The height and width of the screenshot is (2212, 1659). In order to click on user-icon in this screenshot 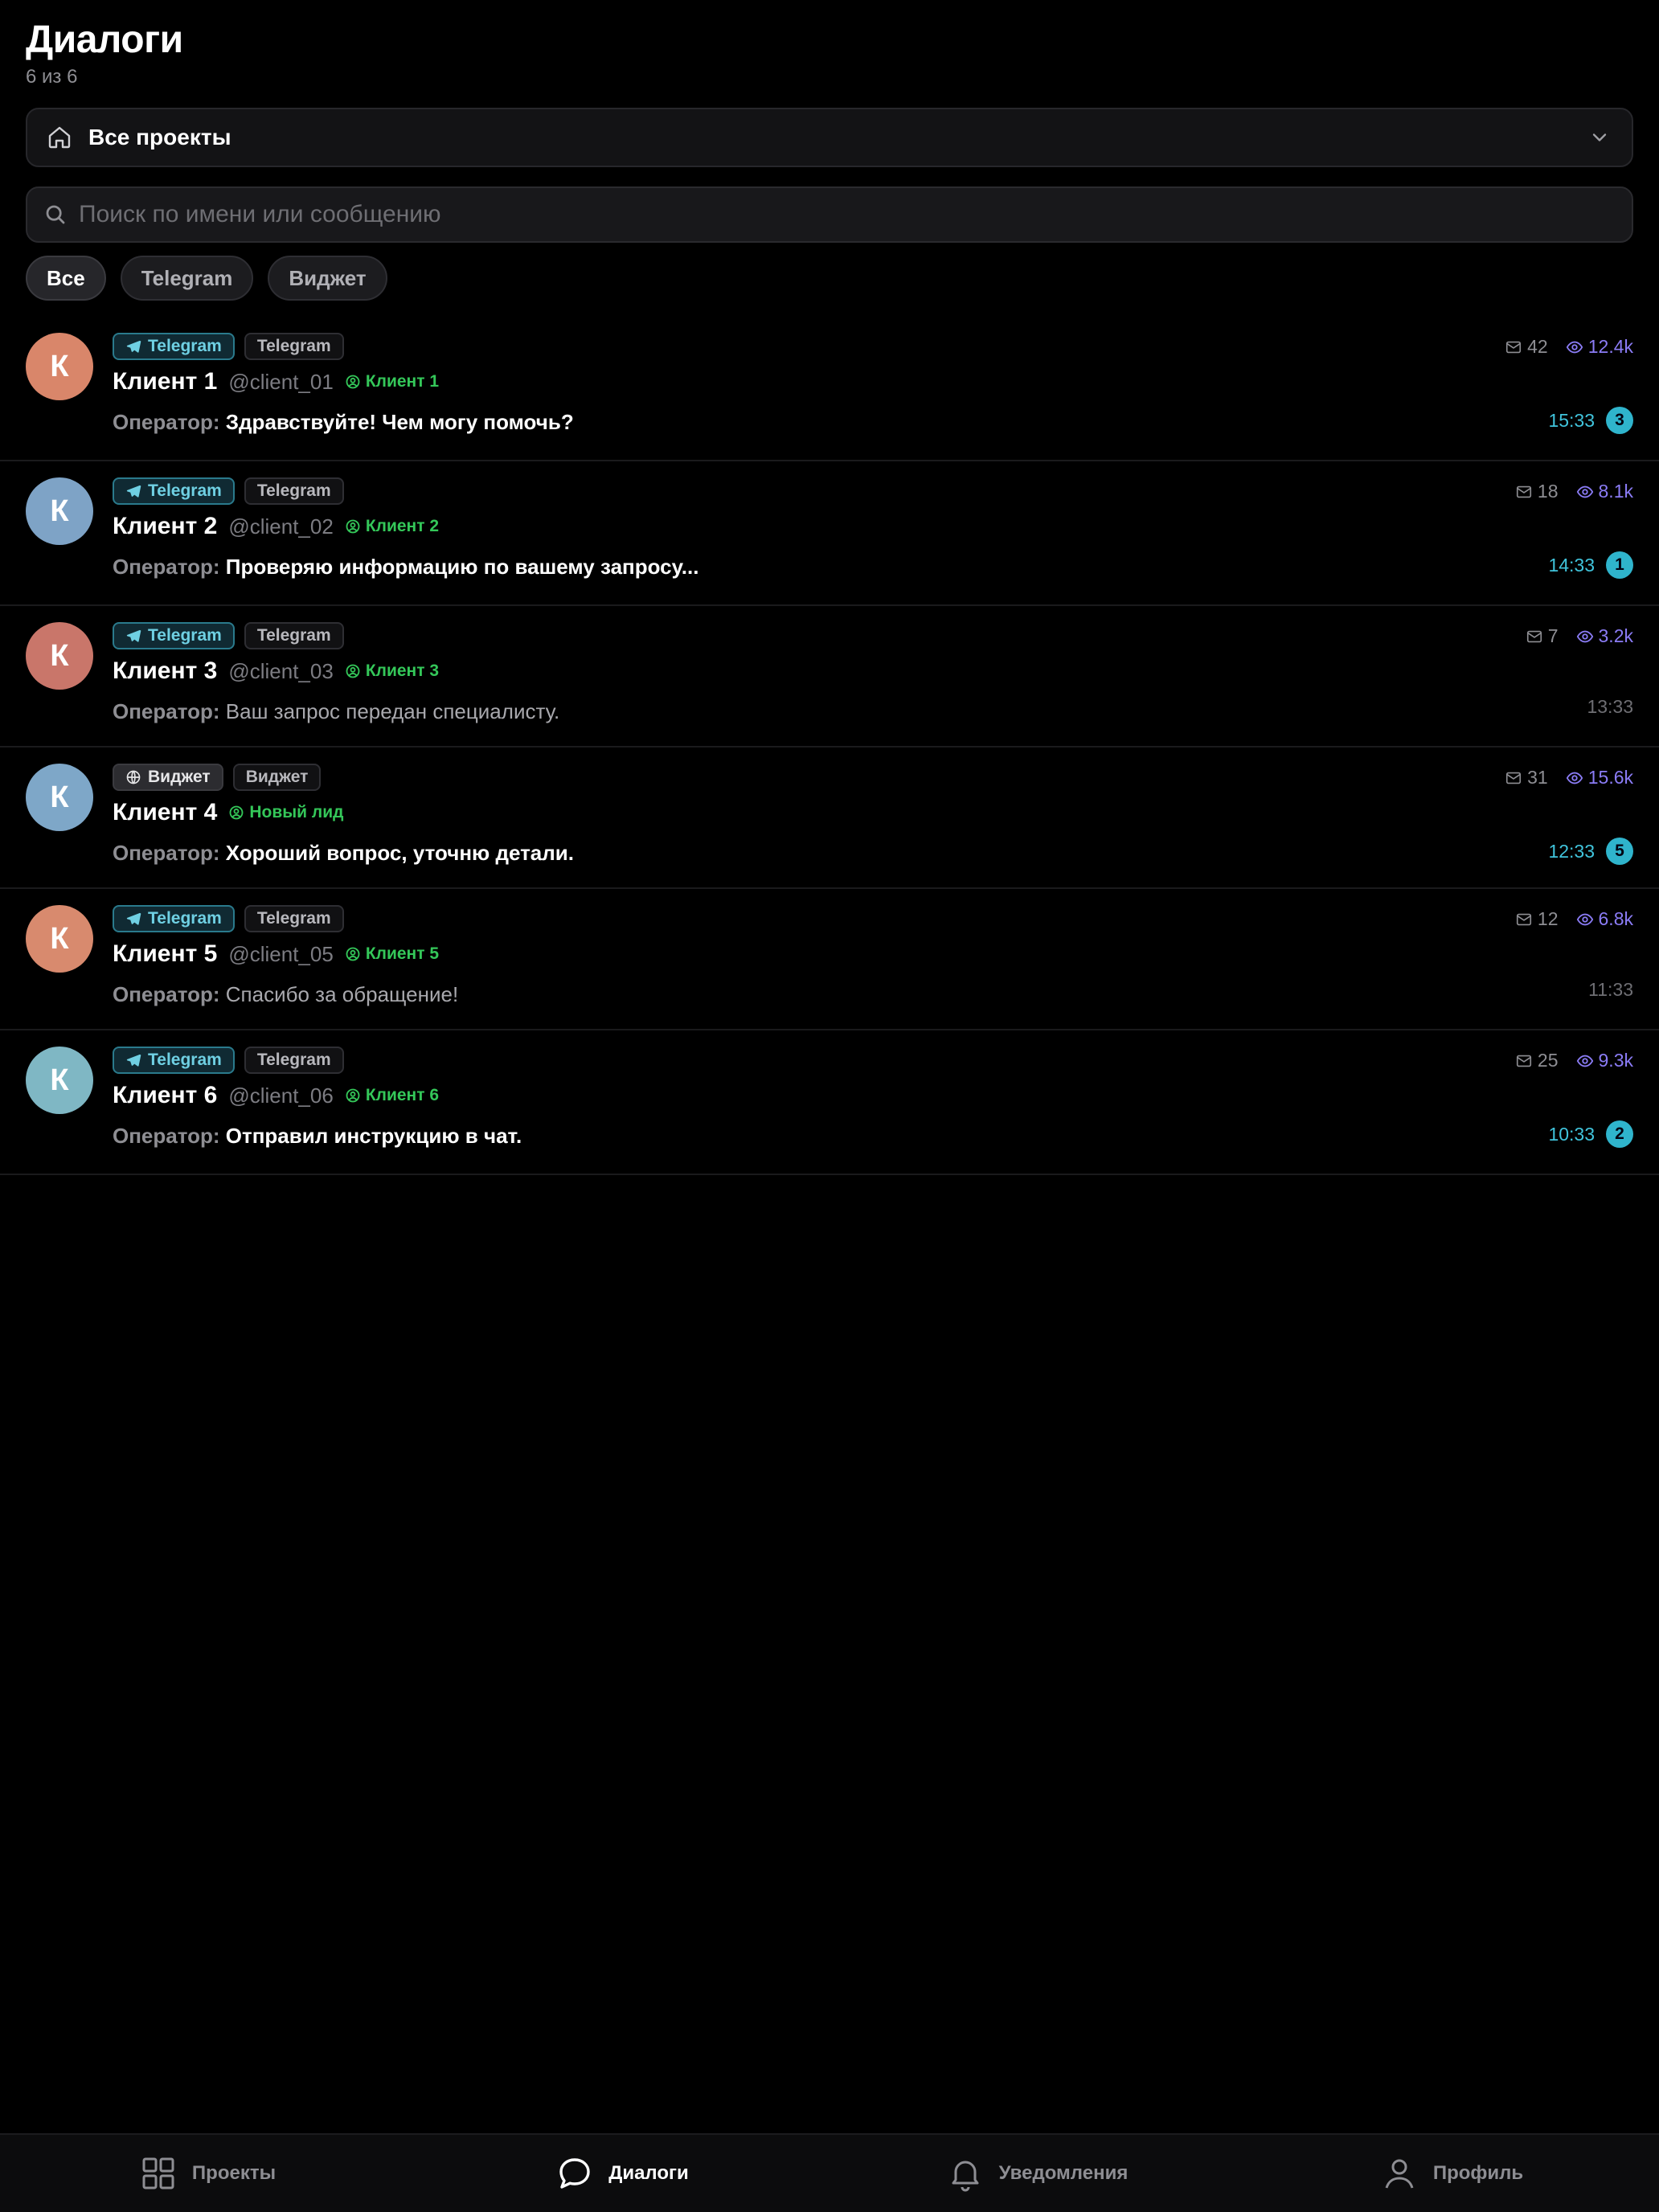, I will do `click(1399, 2173)`.